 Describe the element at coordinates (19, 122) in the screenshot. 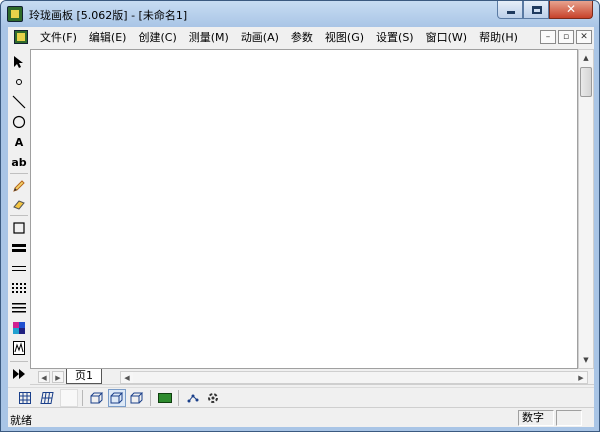

I see `circle-icon` at that location.